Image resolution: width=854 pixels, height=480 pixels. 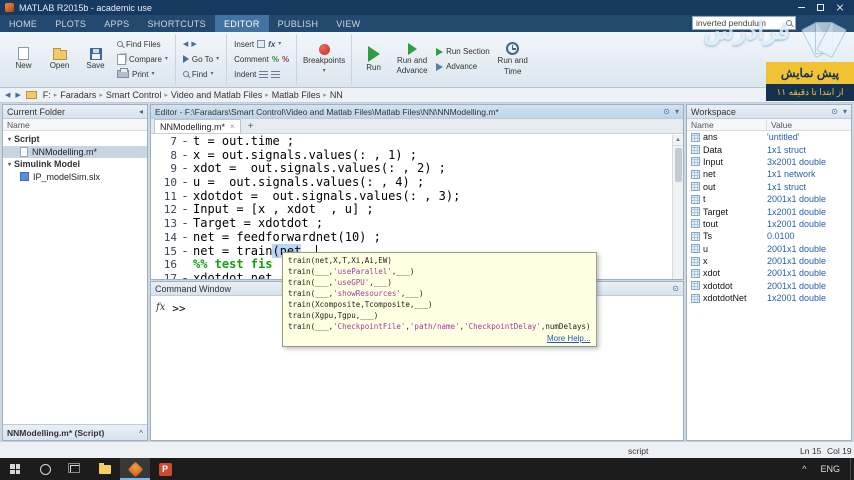 I want to click on fx-icon: fx, so click(x=160, y=307).